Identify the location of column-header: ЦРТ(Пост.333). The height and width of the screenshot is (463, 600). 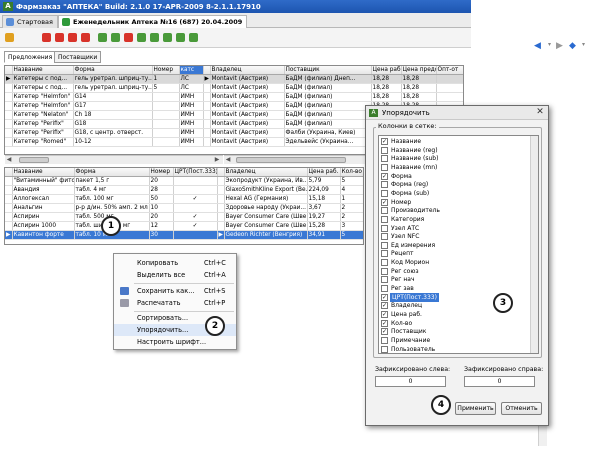
(195, 173).